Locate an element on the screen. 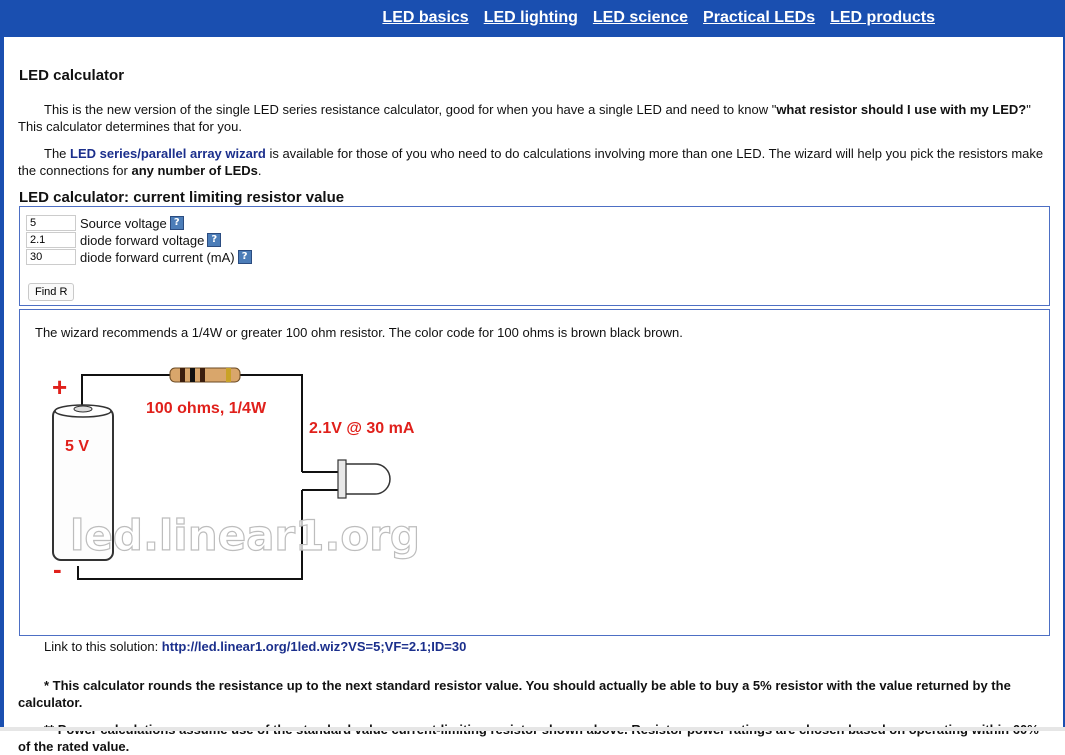 The width and height of the screenshot is (1065, 755). forward-current-input is located at coordinates (51, 257).